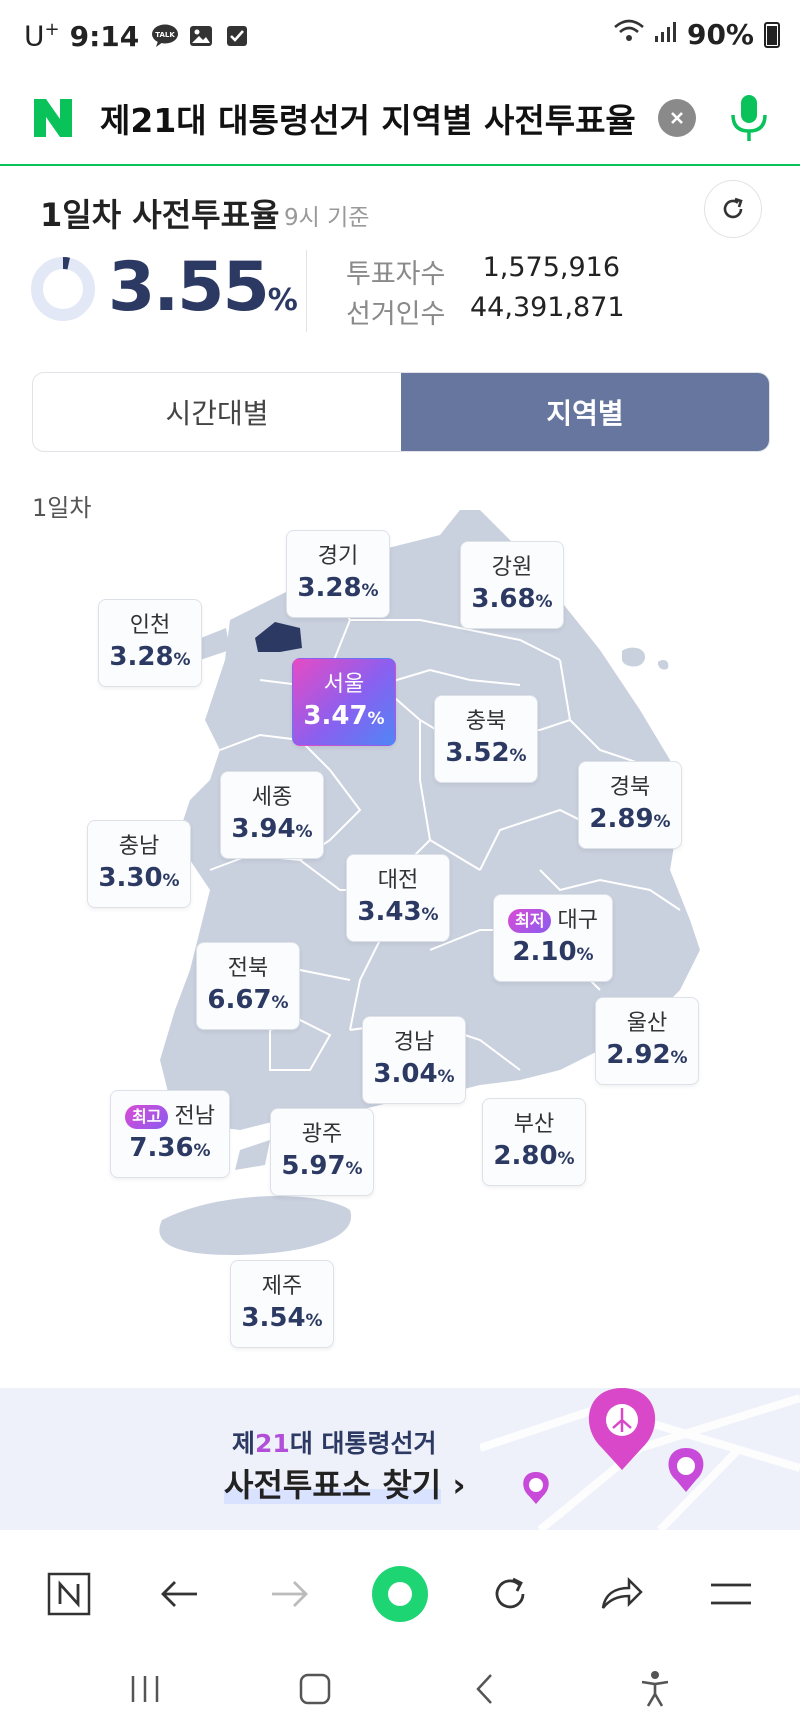 The height and width of the screenshot is (1734, 800). Describe the element at coordinates (217, 412) in the screenshot. I see `tab-by-time: 시간대별` at that location.